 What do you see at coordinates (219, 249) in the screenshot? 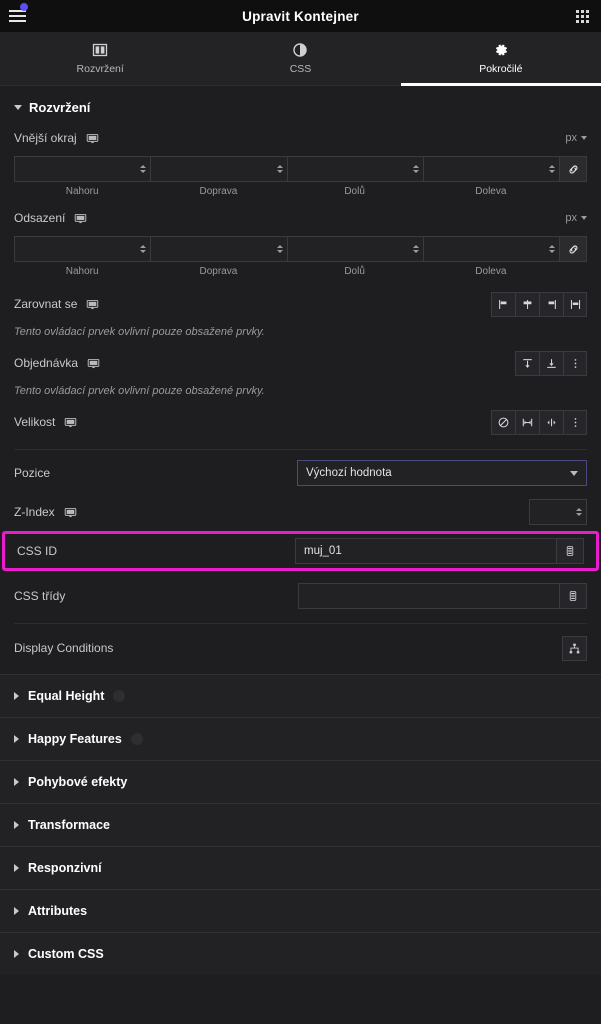
I see `padding-right-input` at bounding box center [219, 249].